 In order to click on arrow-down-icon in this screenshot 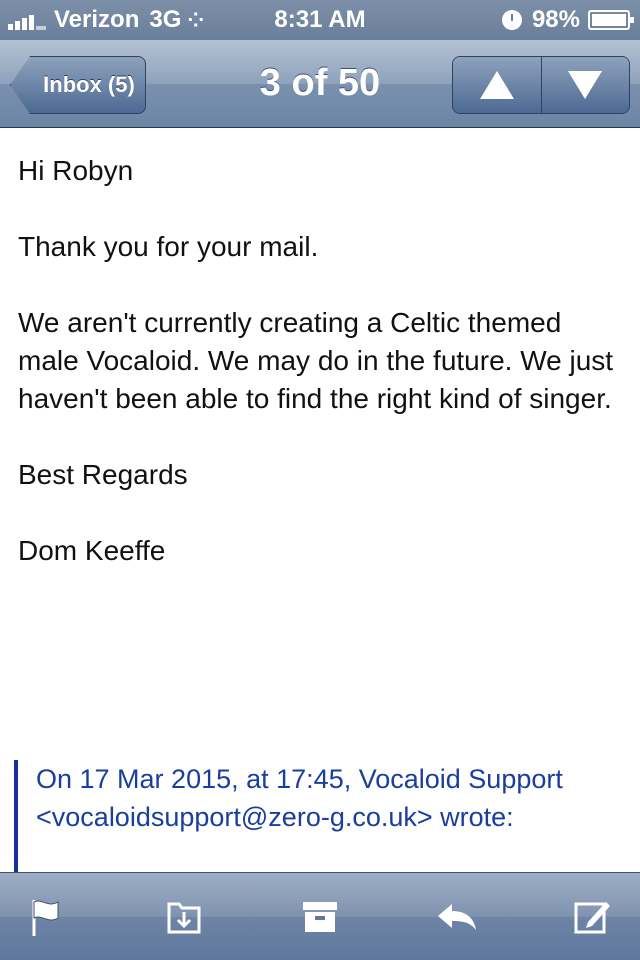, I will do `click(585, 85)`.